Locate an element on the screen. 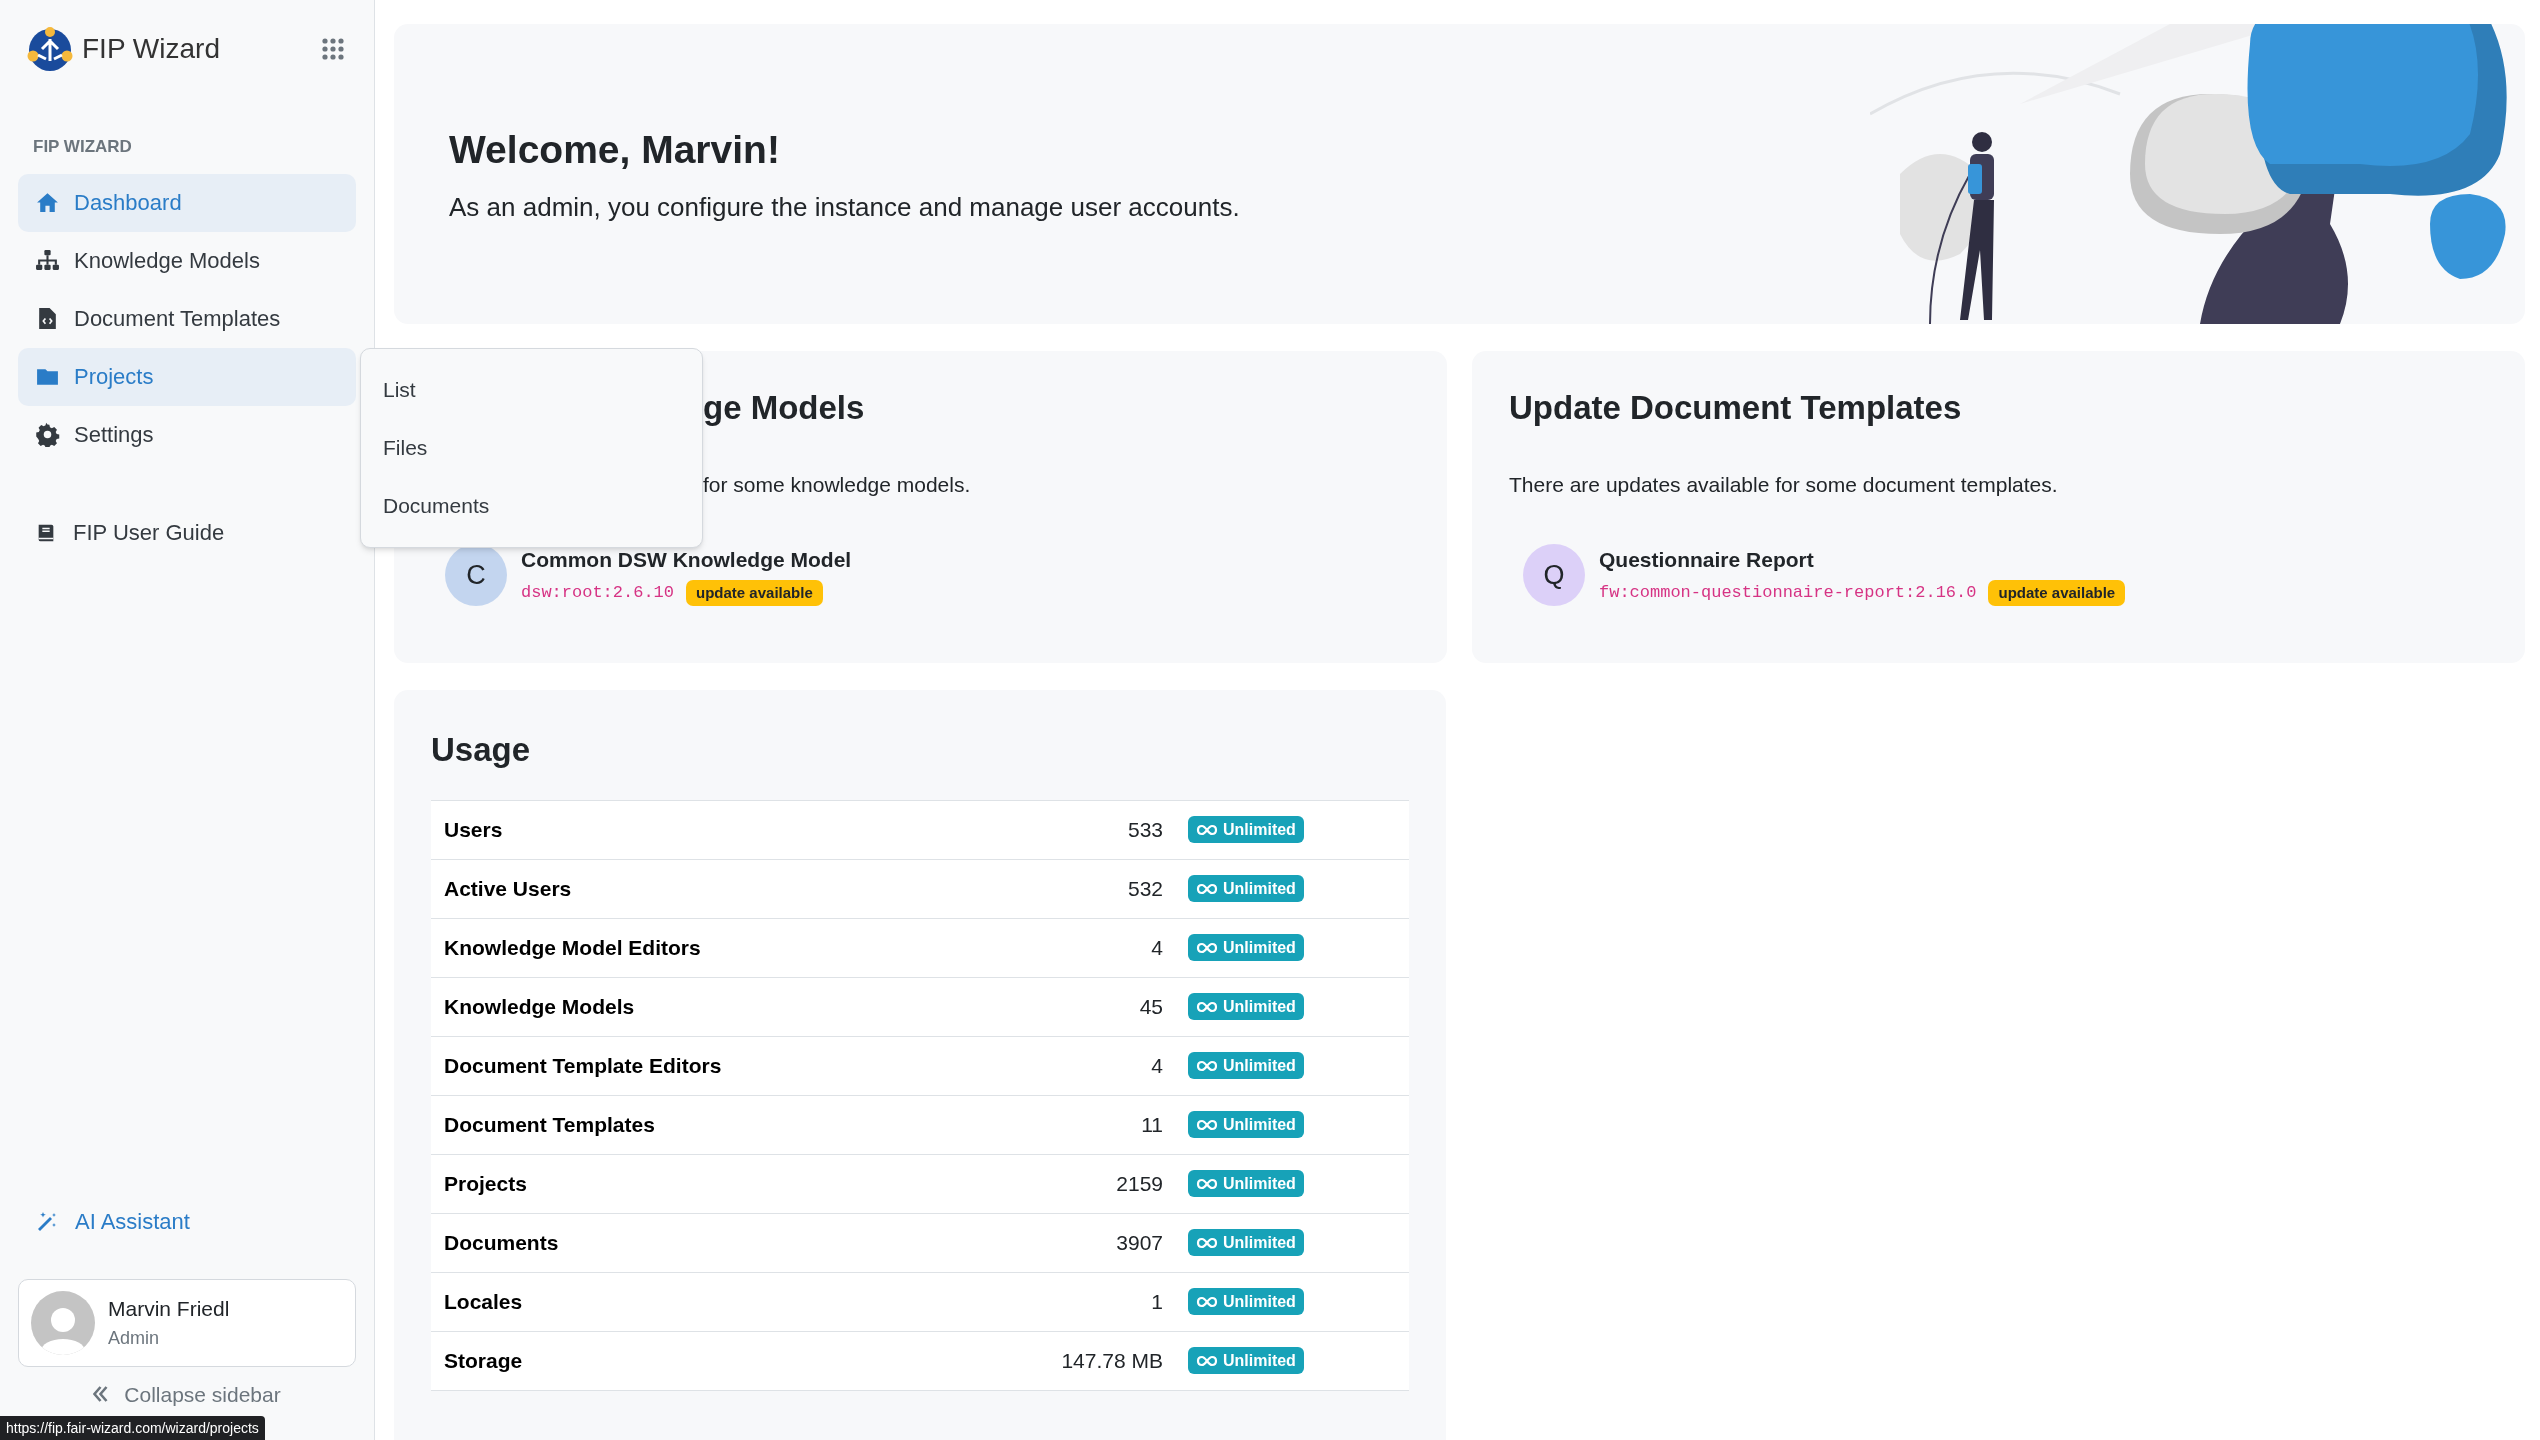 This screenshot has height=1440, width=2540. user-name: Marvin Friedl is located at coordinates (169, 1309).